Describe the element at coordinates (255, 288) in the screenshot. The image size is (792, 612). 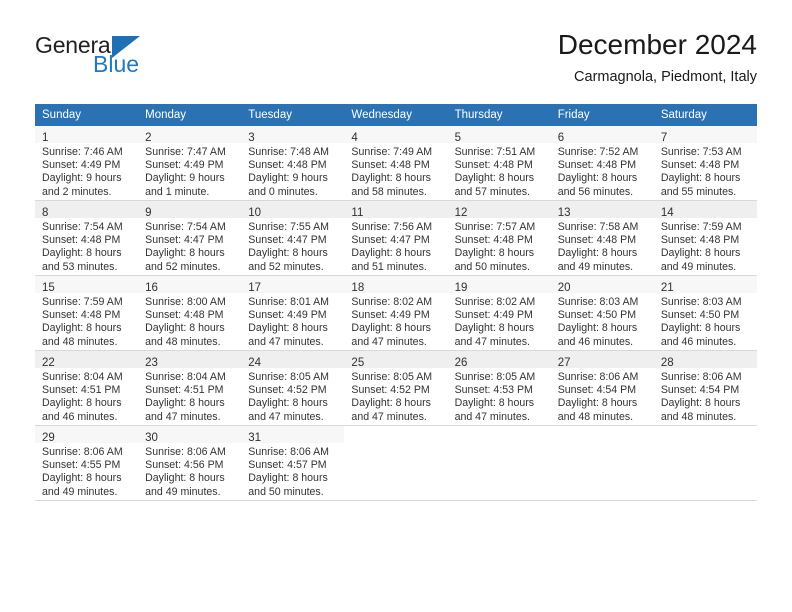
I see `day-number: 17` at that location.